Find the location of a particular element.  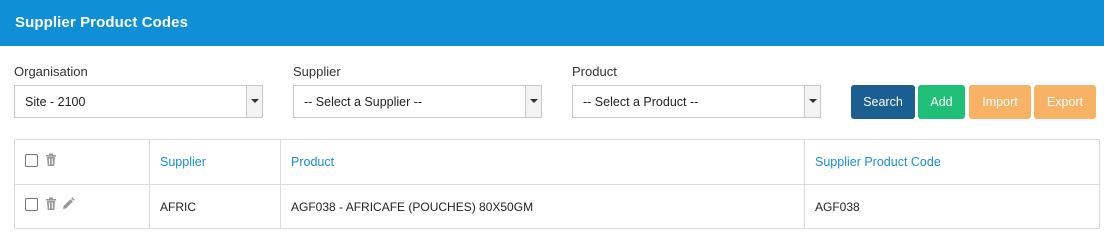

search-button: Search is located at coordinates (883, 102).